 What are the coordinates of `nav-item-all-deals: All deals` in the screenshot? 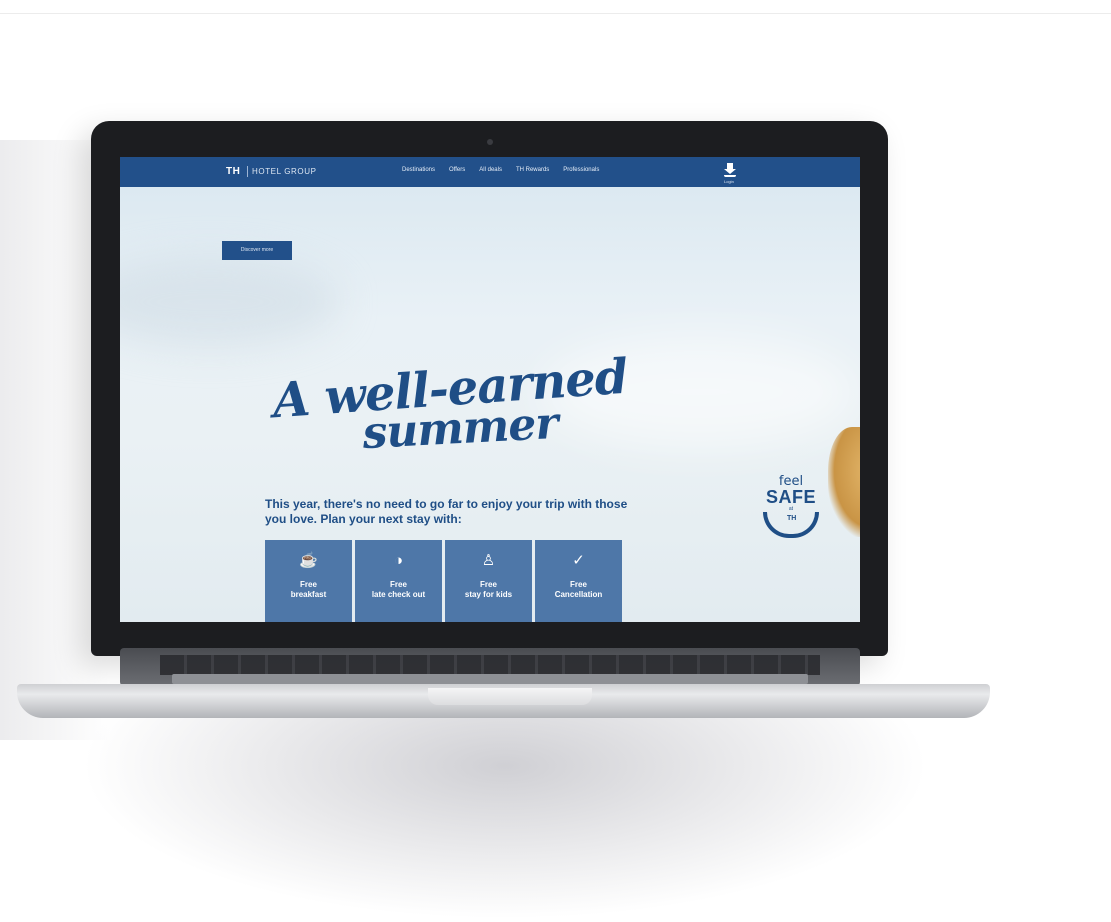 It's located at (490, 170).